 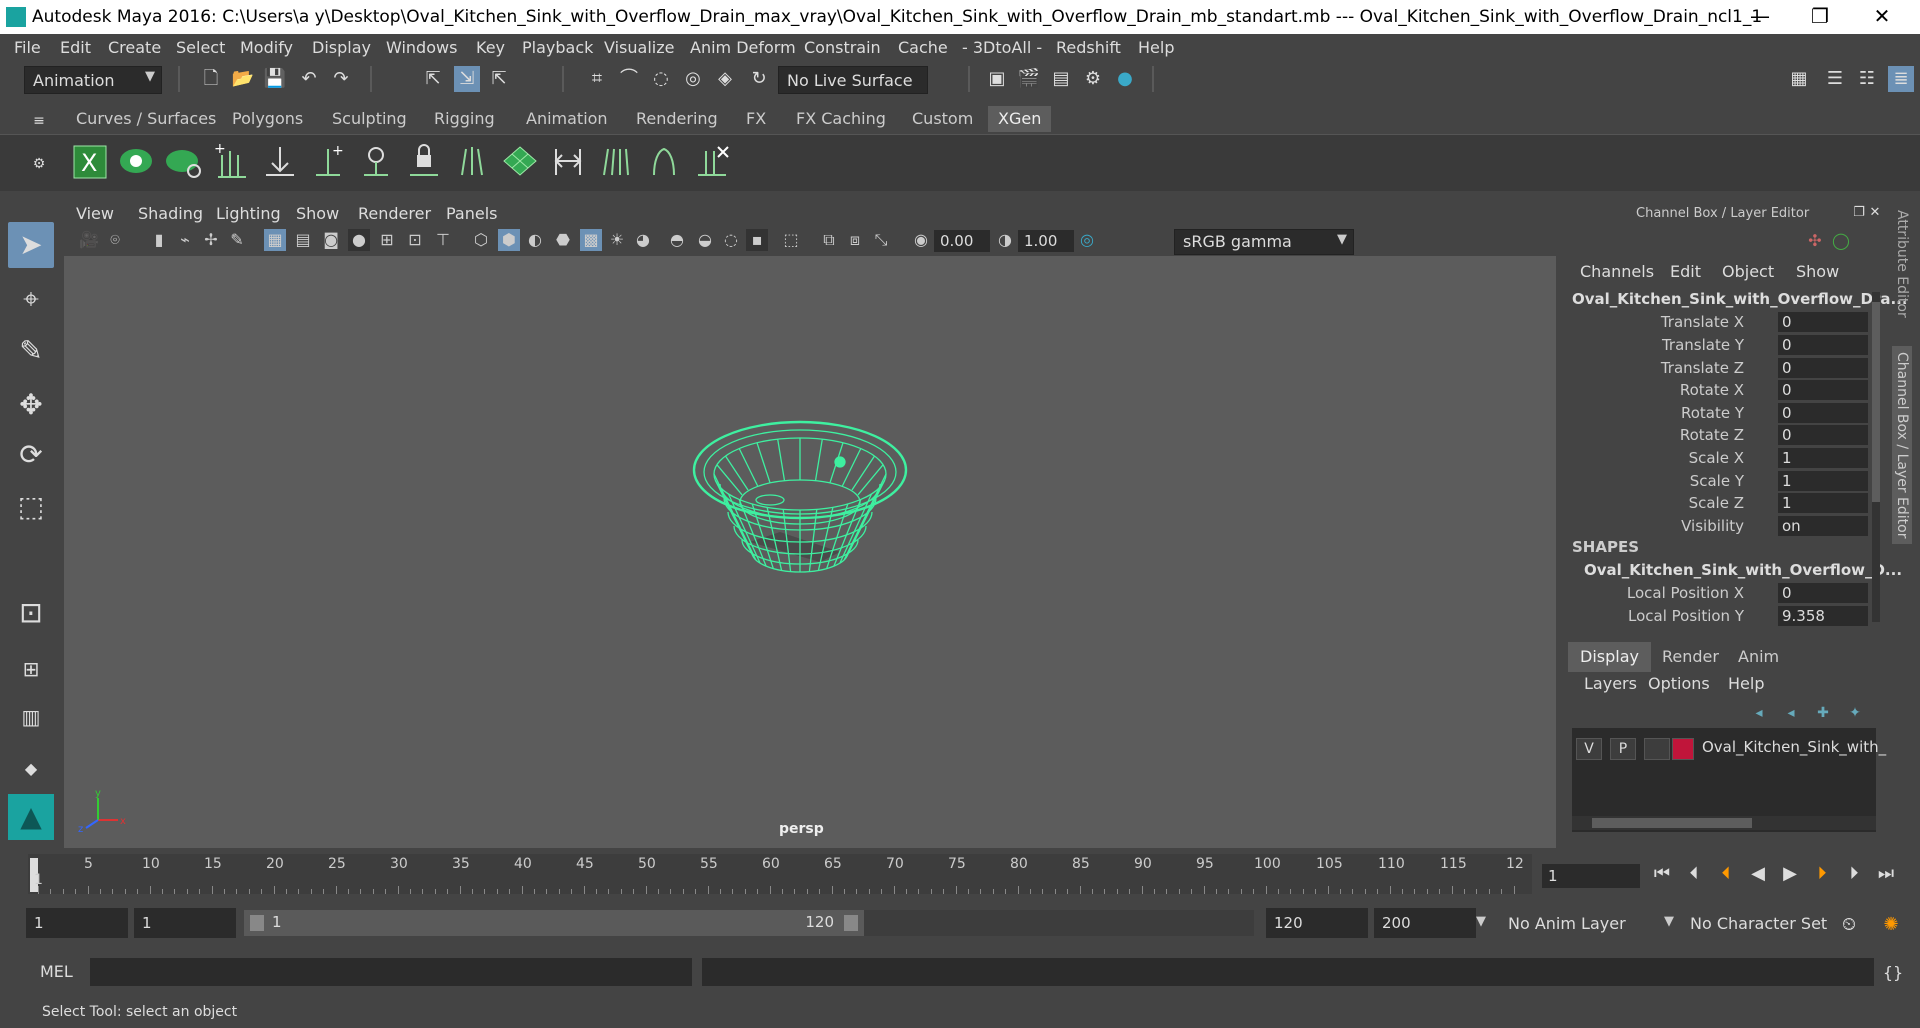 I want to click on gamma-field: 1.00, so click(x=1046, y=241).